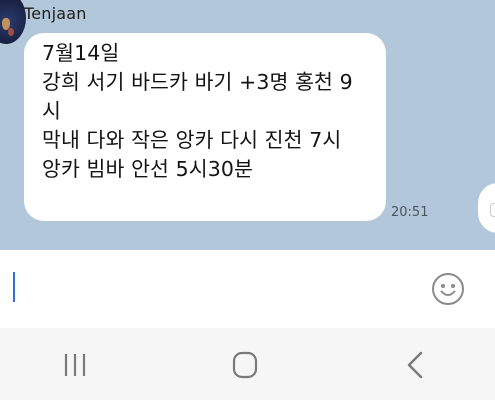  What do you see at coordinates (14, 287) in the screenshot?
I see `text-cursor` at bounding box center [14, 287].